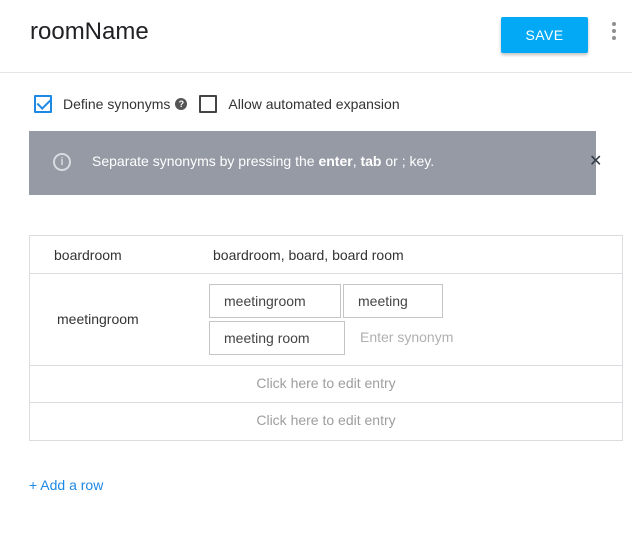 This screenshot has height=543, width=632. What do you see at coordinates (406, 337) in the screenshot?
I see `synonym-input: Enter synonym` at bounding box center [406, 337].